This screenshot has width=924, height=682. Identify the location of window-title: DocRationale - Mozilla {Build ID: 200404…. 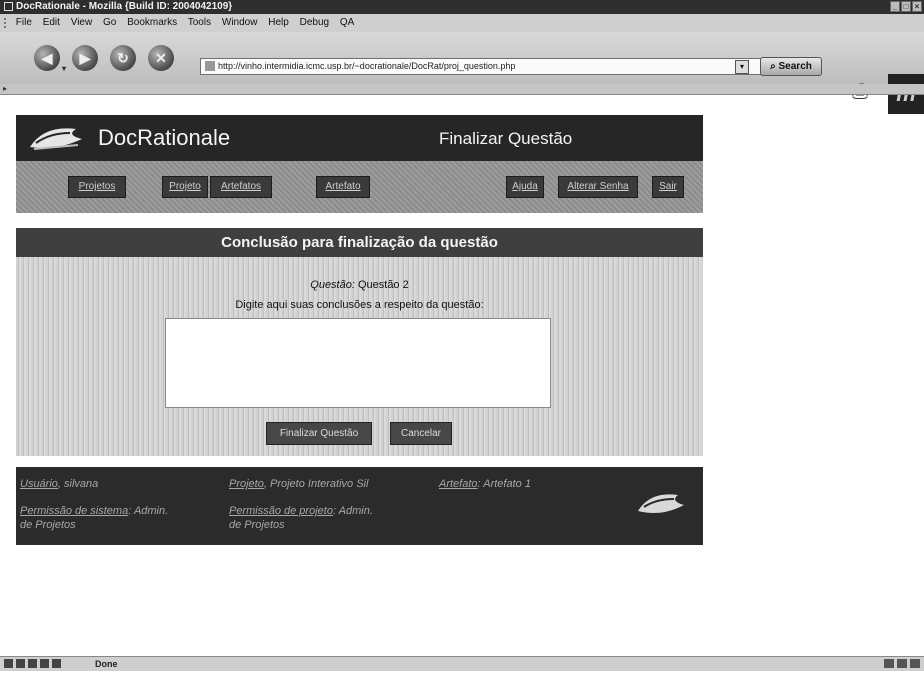
(124, 6).